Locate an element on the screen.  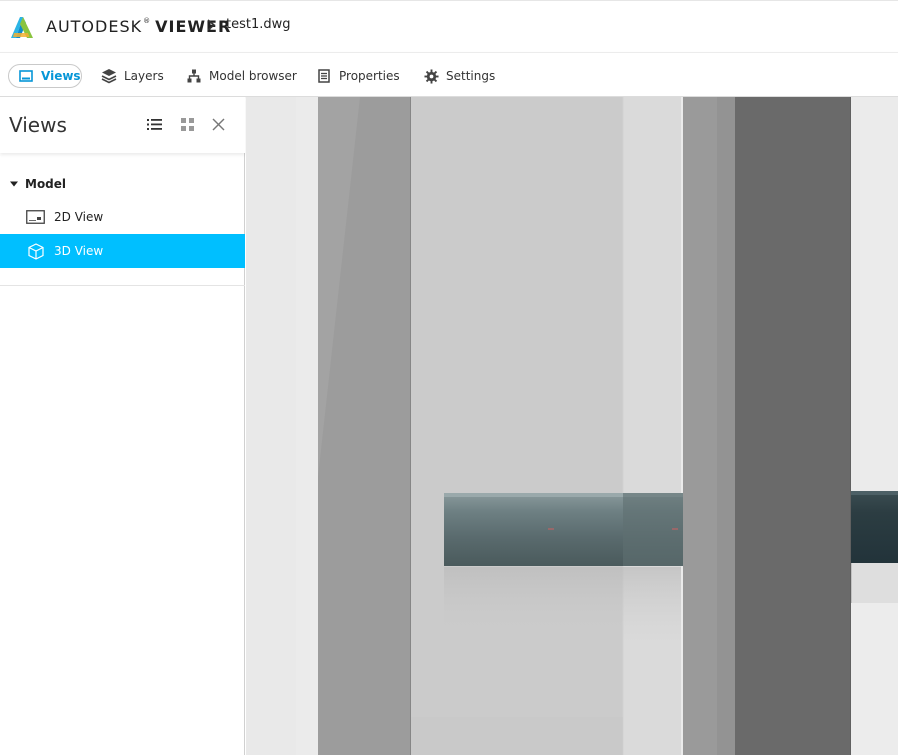
views-panel-header: Views is located at coordinates (122, 125).